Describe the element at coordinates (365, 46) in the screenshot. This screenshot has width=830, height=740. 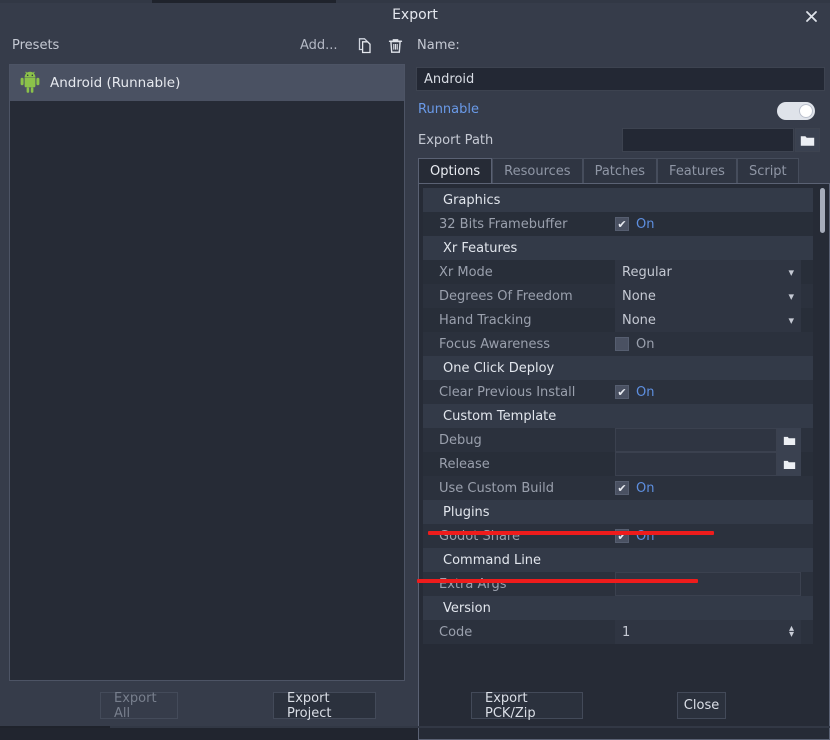
I see `duplicate-icon` at that location.